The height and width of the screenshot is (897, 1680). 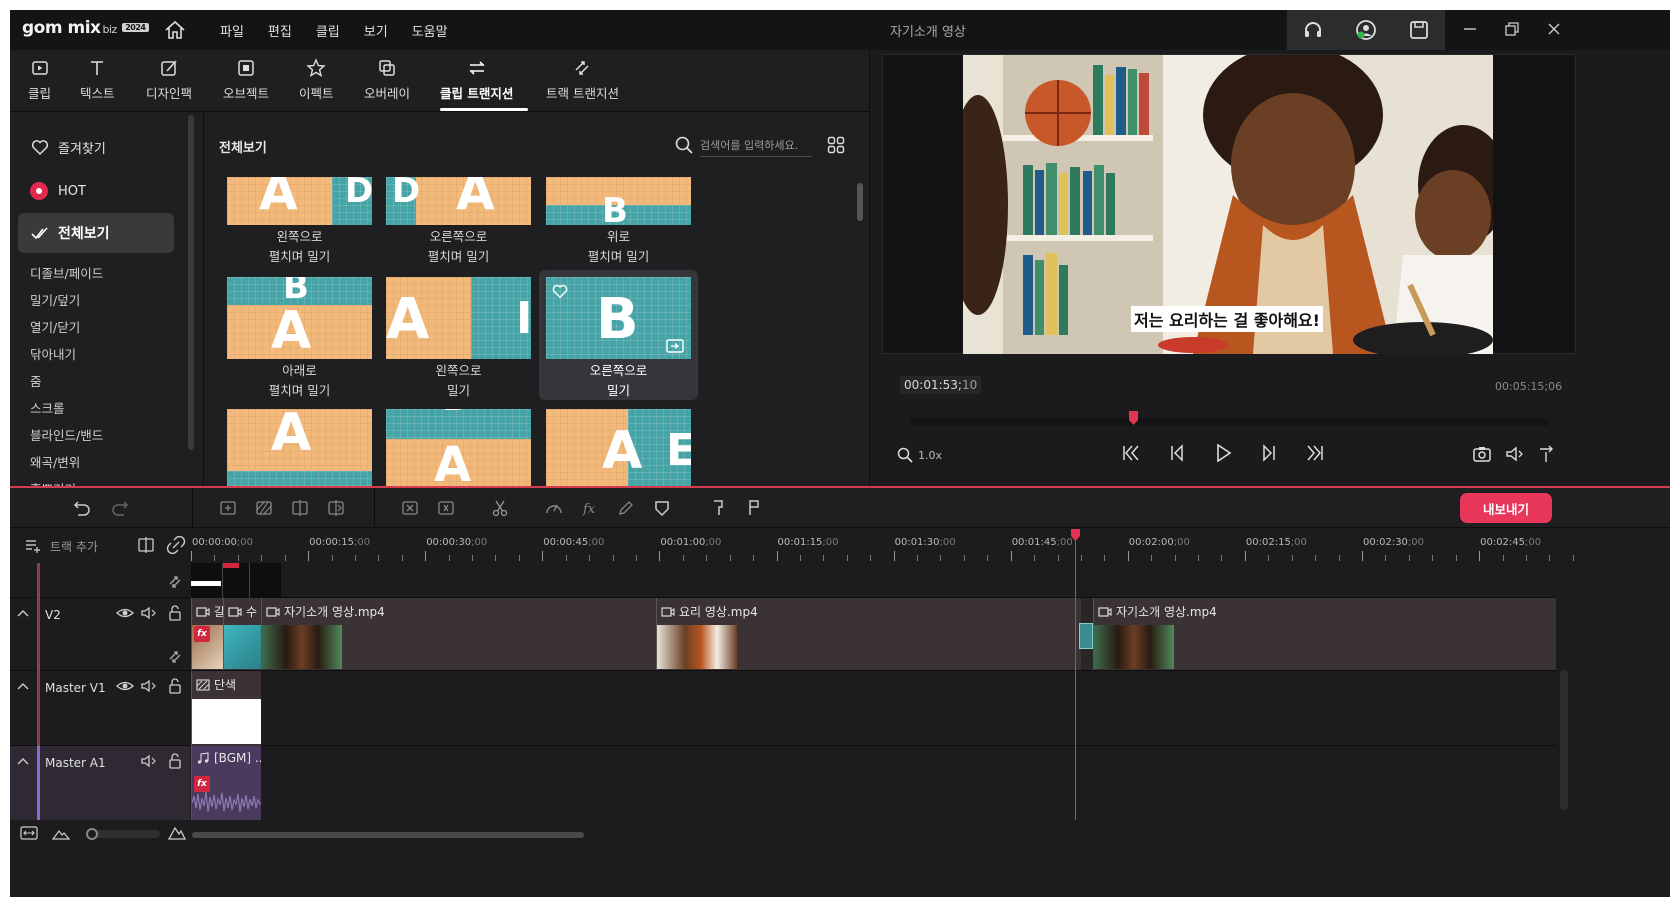 What do you see at coordinates (191, 282) in the screenshot?
I see `category-scrollbar` at bounding box center [191, 282].